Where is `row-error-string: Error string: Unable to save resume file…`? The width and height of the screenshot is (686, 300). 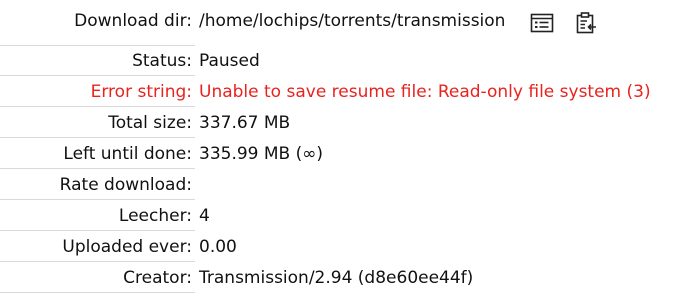 row-error-string: Error string: Unable to save resume file… is located at coordinates (343, 92).